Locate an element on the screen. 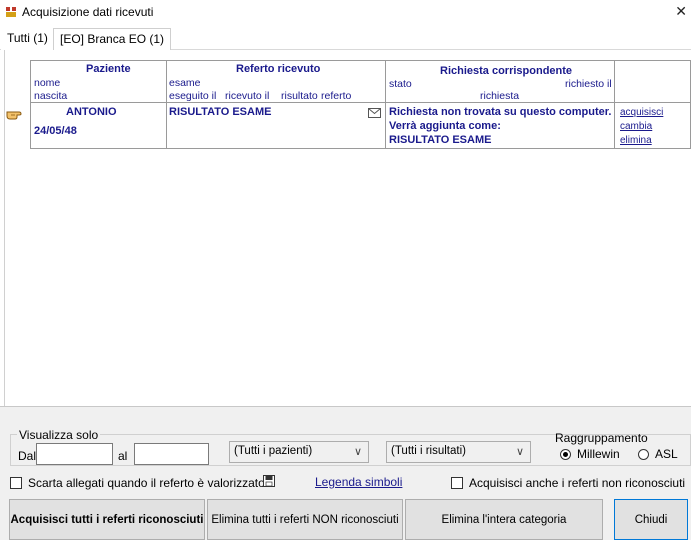 This screenshot has width=691, height=540. radio-asl is located at coordinates (643, 454).